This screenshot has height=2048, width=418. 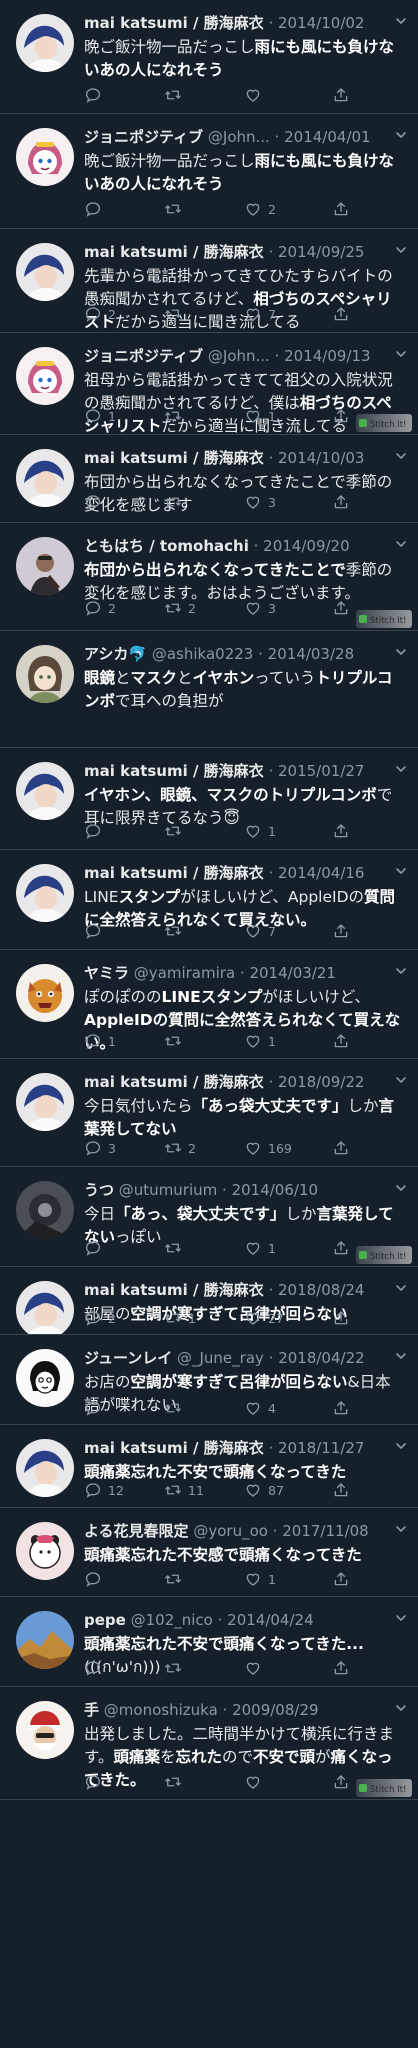 I want to click on like-button: 7, so click(x=260, y=931).